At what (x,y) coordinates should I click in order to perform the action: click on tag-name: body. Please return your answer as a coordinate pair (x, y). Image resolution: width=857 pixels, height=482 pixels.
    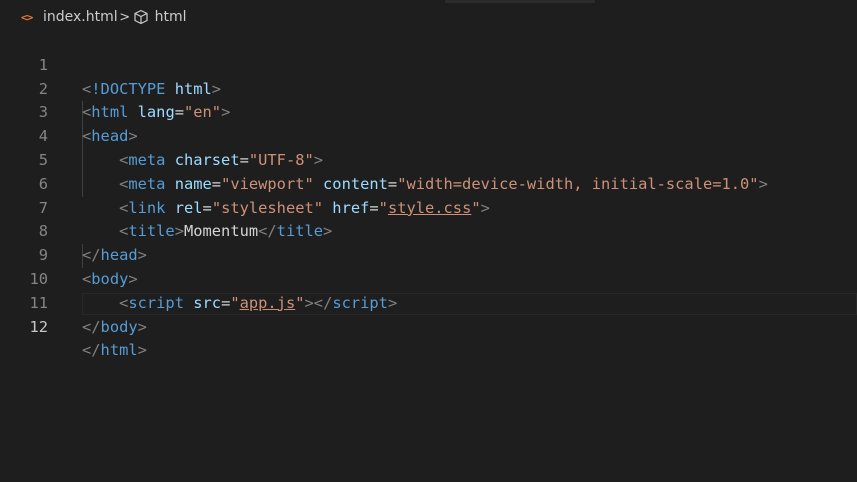
    Looking at the image, I should click on (119, 326).